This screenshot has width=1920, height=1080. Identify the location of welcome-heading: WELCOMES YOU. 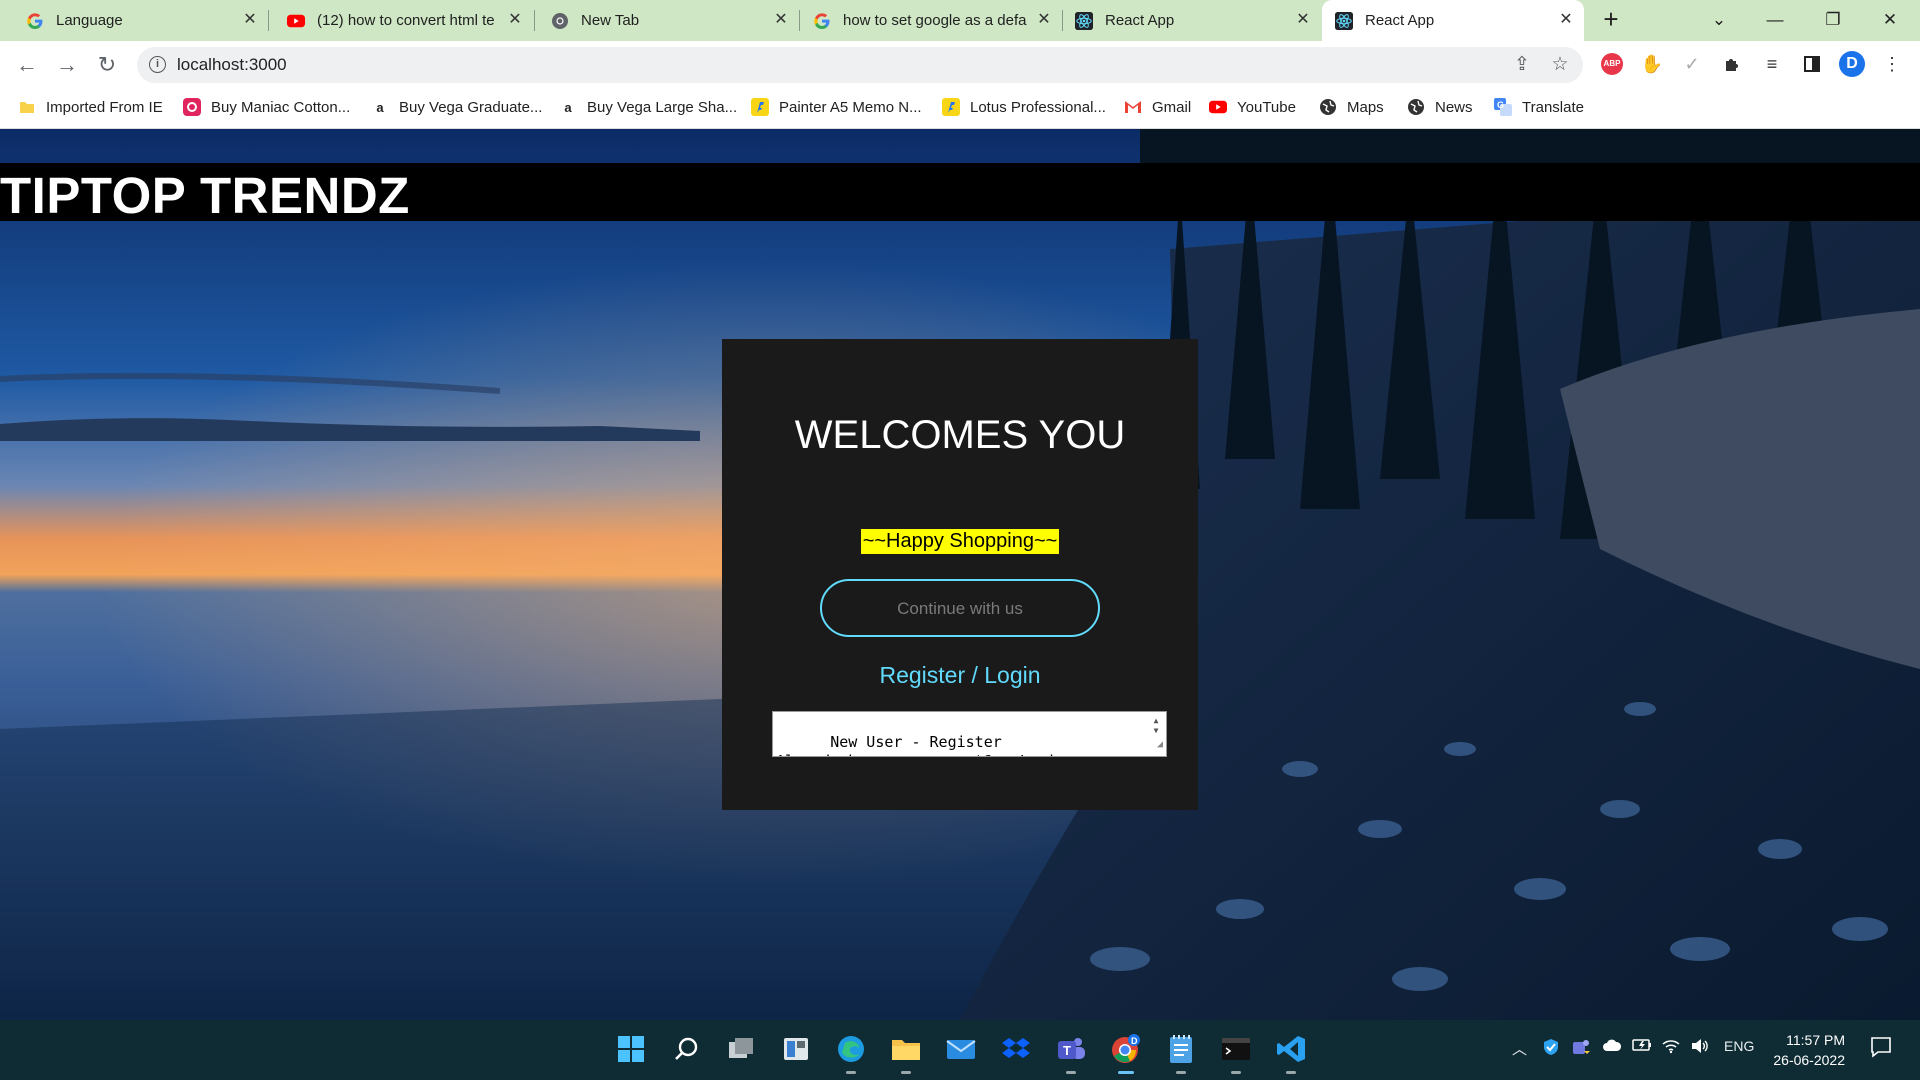
(960, 435).